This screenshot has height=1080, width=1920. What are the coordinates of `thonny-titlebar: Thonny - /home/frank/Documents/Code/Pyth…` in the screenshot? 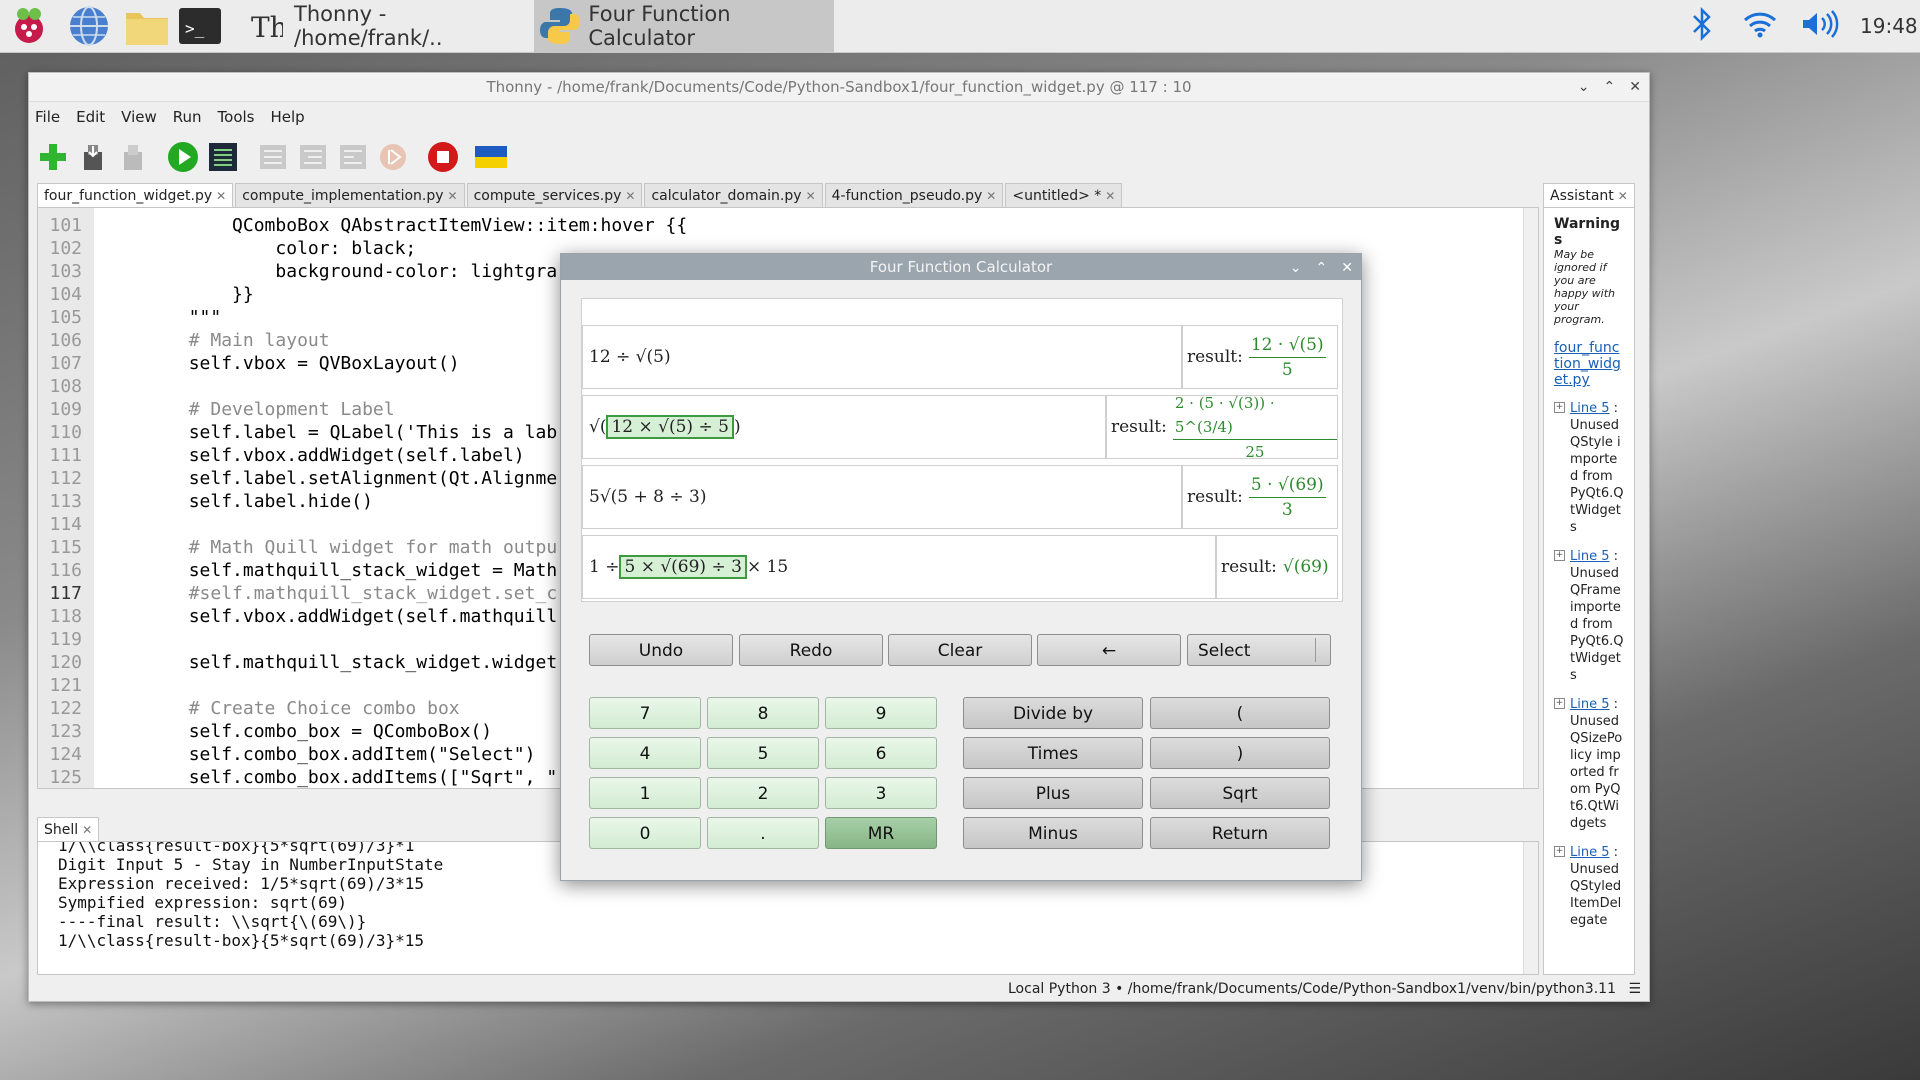 It's located at (839, 87).